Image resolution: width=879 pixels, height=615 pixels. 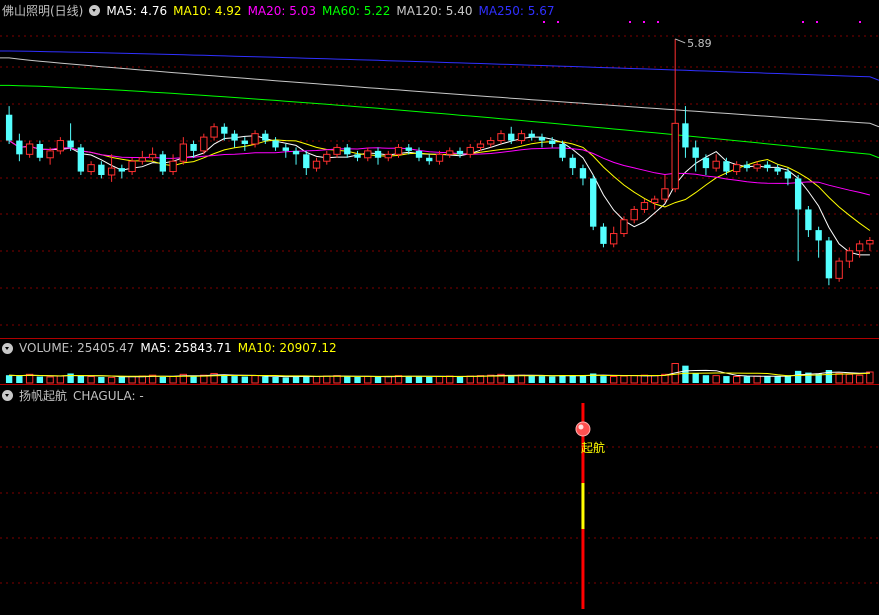 I want to click on signal-ball-icon, so click(x=583, y=429).